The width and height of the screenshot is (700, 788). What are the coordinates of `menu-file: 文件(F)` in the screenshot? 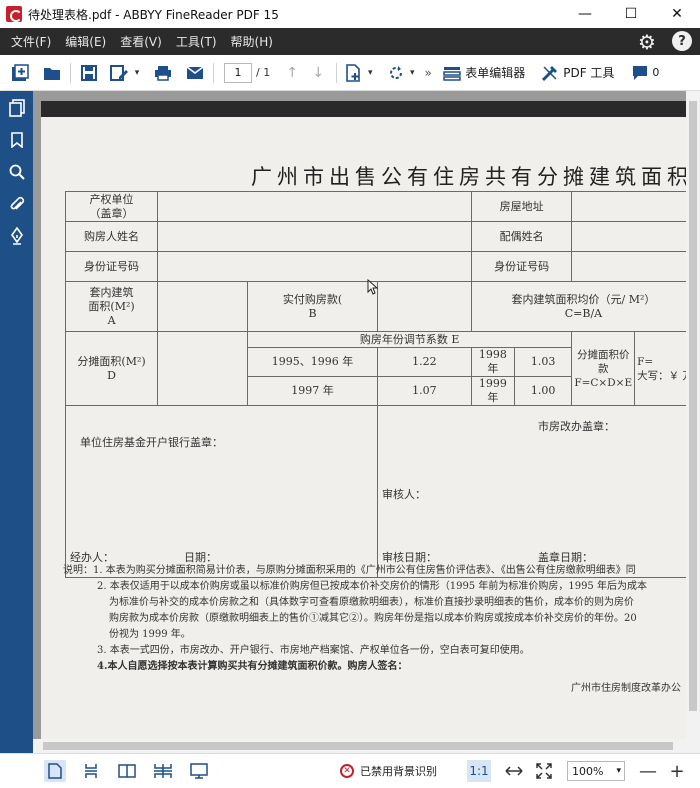 It's located at (31, 41).